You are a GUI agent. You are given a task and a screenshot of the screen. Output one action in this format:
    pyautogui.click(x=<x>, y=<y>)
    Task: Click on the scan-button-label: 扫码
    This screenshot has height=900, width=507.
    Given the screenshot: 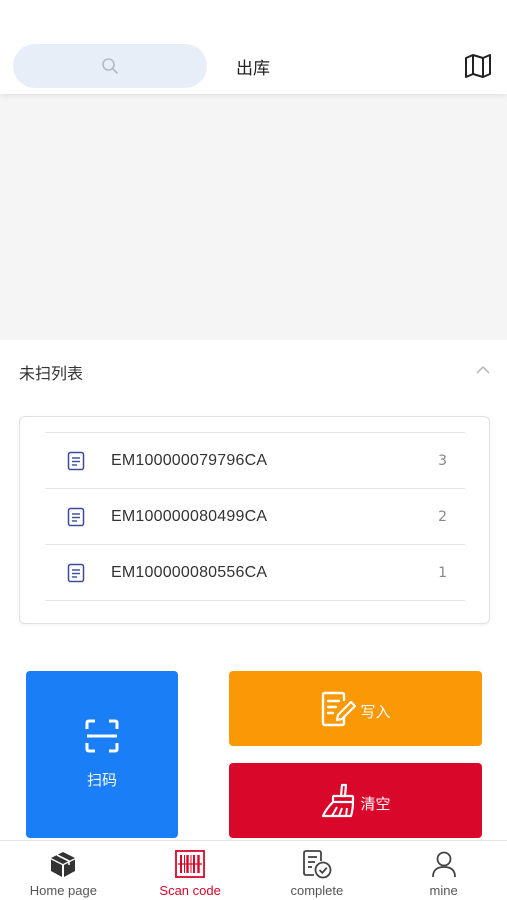 What is the action you would take?
    pyautogui.click(x=101, y=780)
    